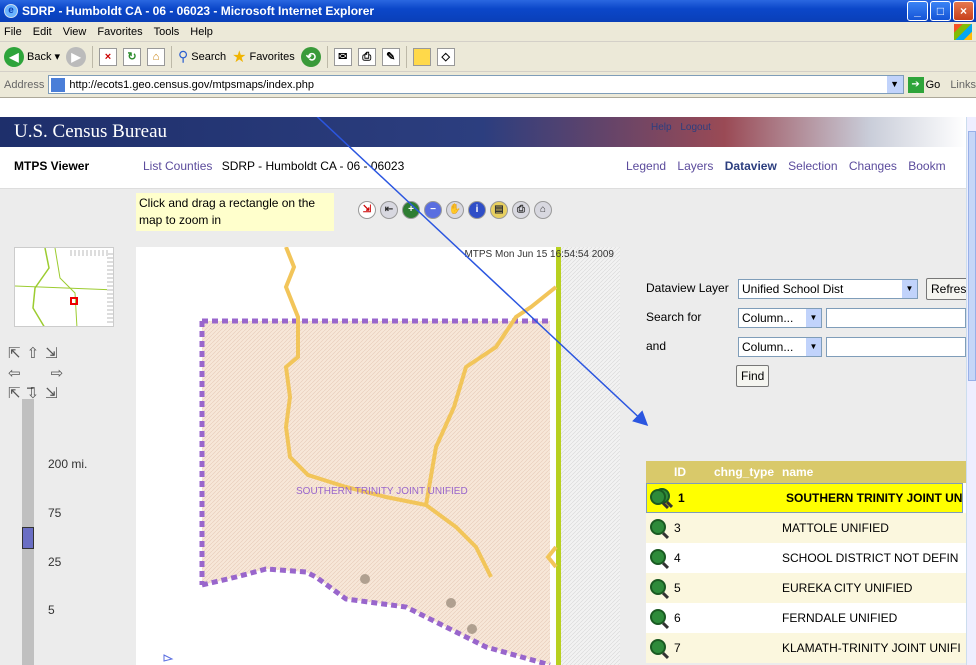  I want to click on table-row: 5 EUREKA CITY UNIFIED, so click(806, 588).